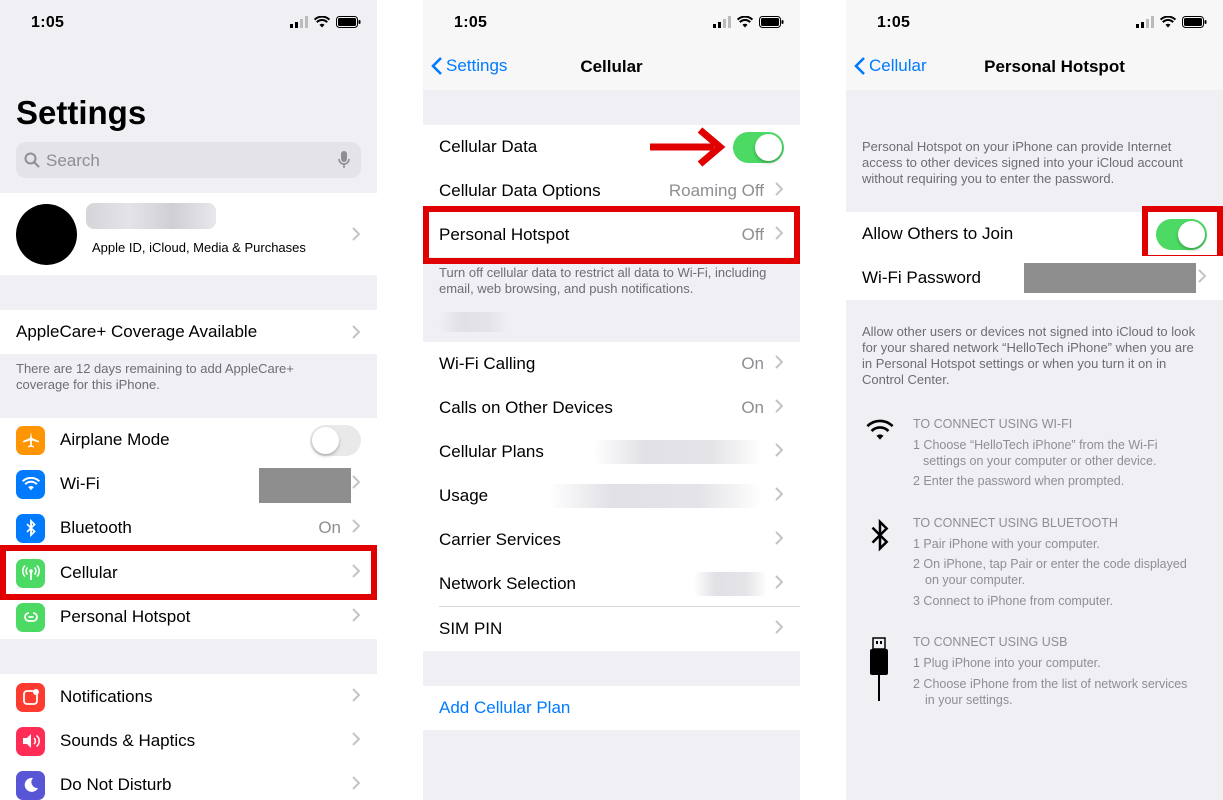  I want to click on search-bar: Search, so click(188, 160).